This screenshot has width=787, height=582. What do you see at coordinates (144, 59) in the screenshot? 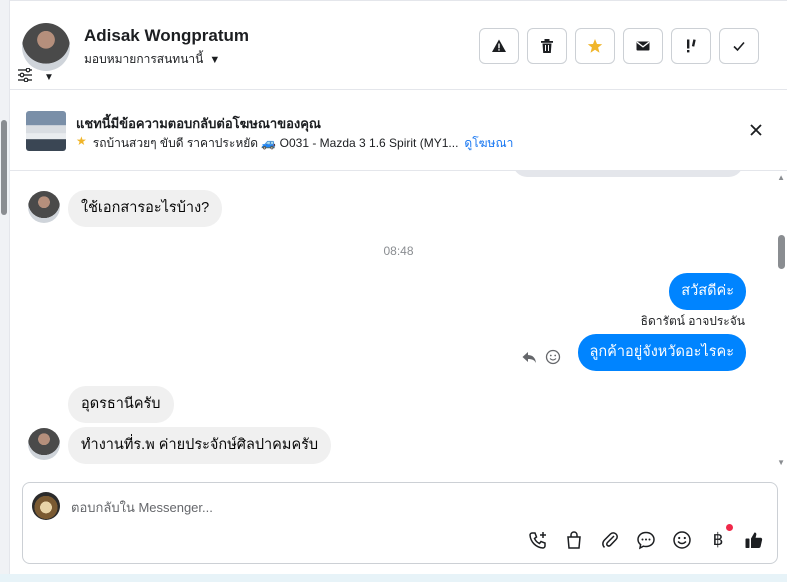
I see `assign-label: มอบหมายการสนทนานี้` at bounding box center [144, 59].